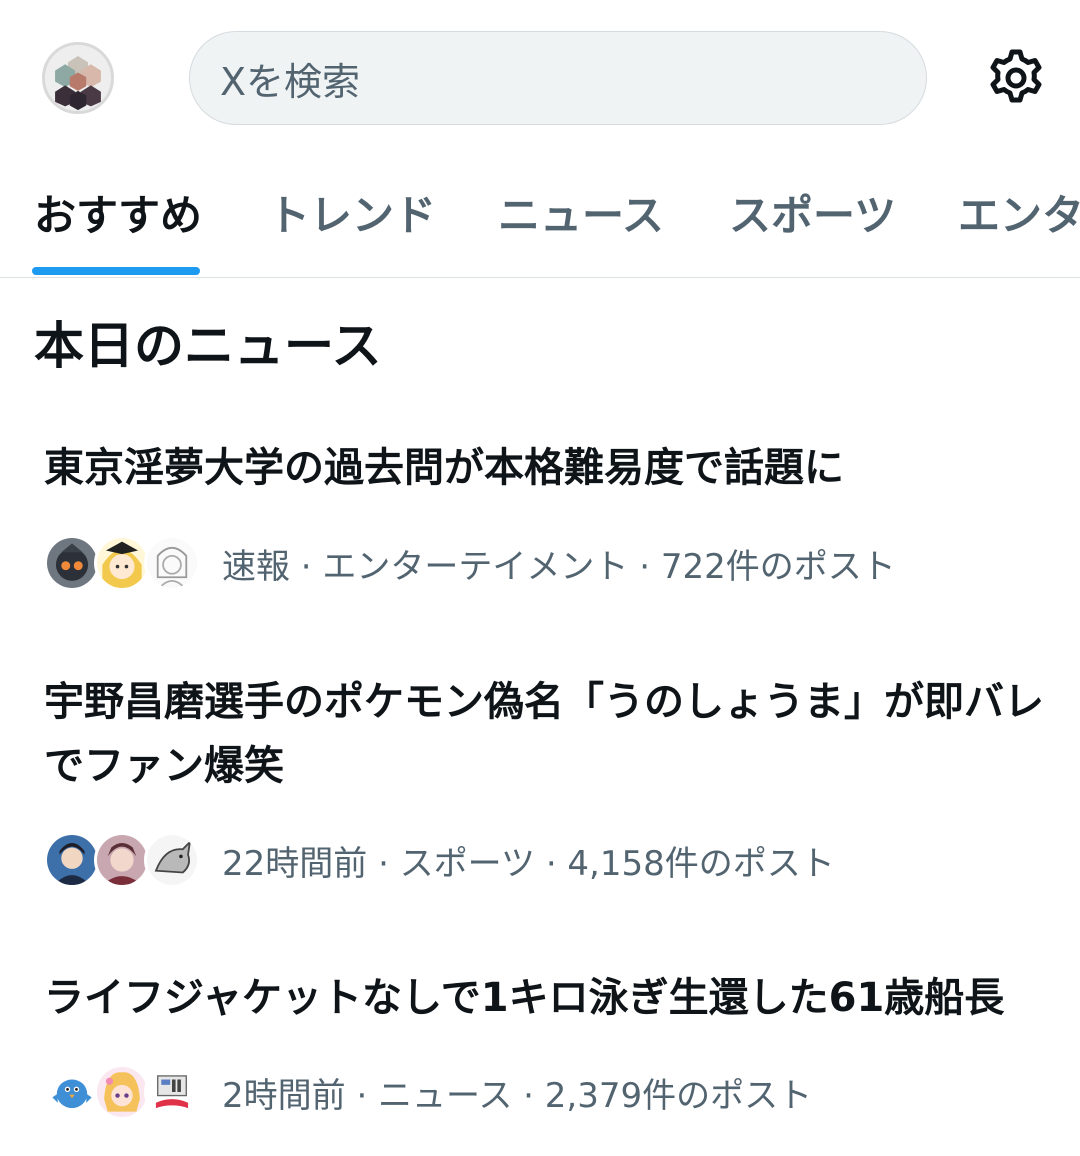  I want to click on avatar-flower-icon, so click(78, 78).